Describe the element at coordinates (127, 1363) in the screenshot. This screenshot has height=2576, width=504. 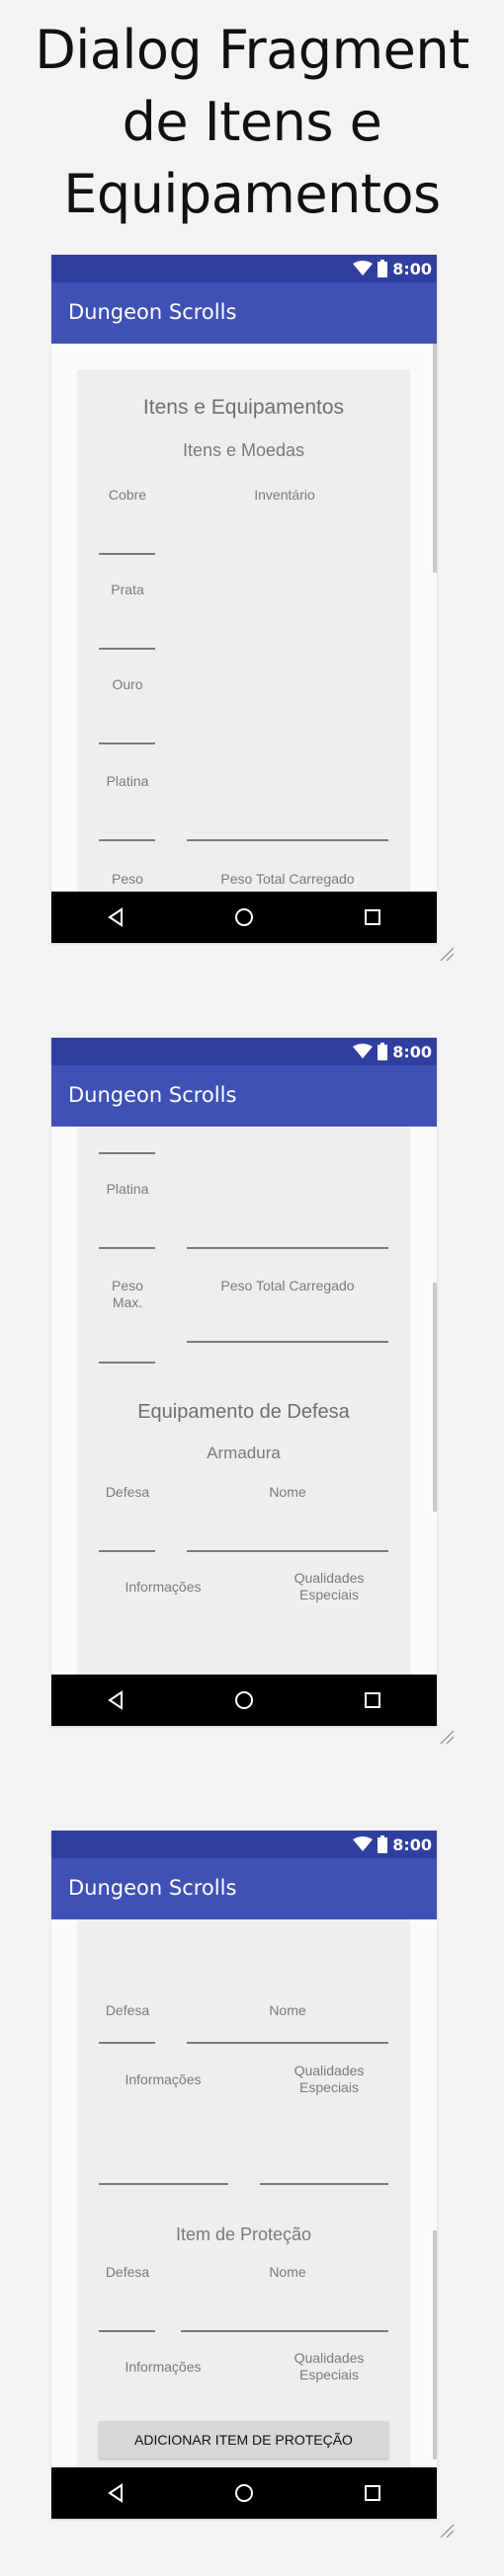
I see `peso-max-input` at that location.